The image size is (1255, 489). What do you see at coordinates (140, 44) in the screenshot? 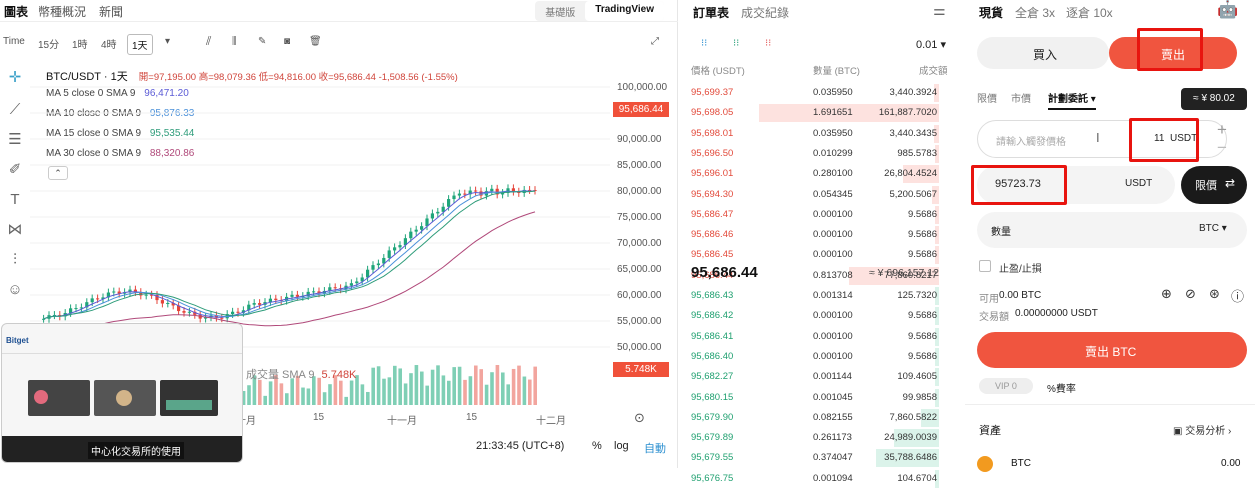
I see `interval-1d: 1天` at bounding box center [140, 44].